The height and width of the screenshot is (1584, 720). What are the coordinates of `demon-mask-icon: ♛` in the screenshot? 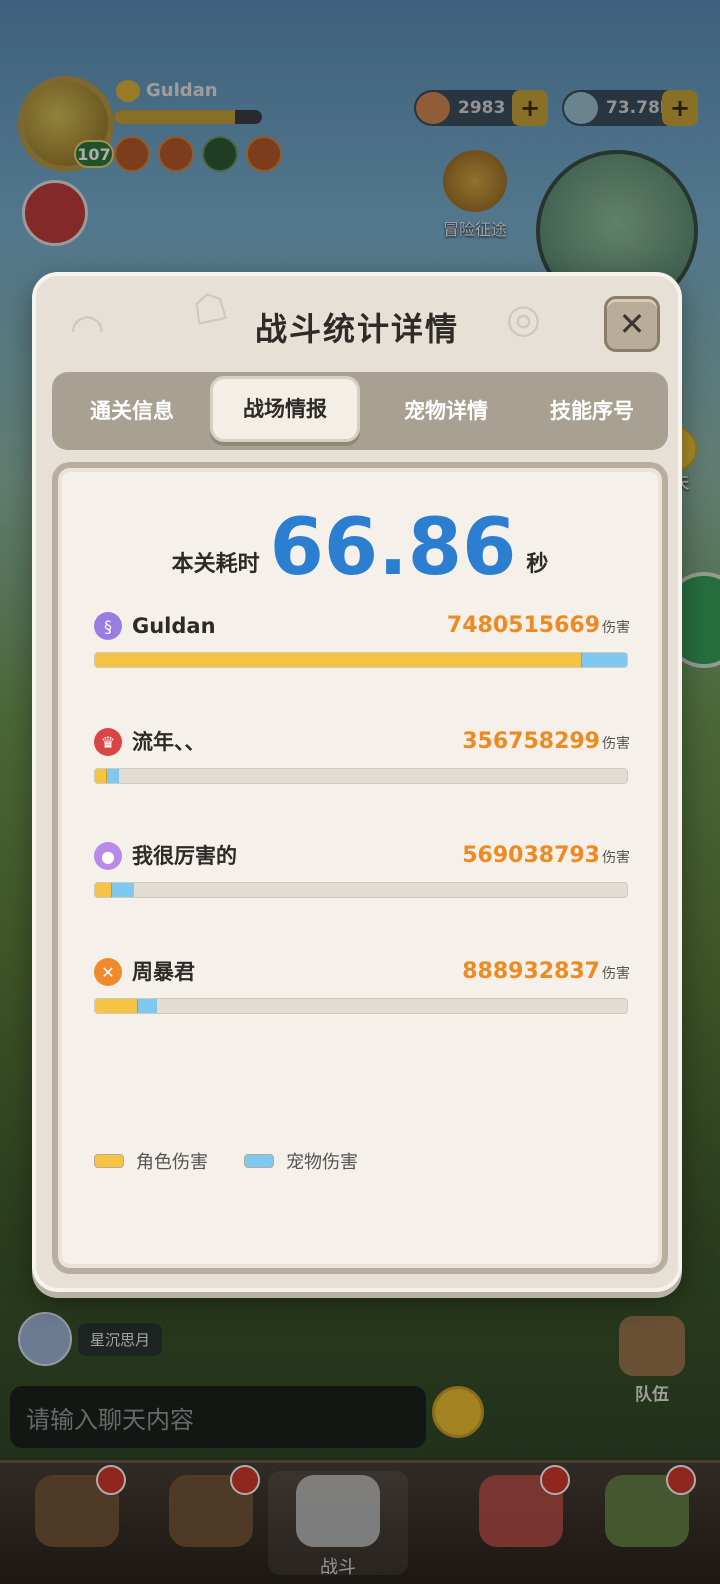 It's located at (108, 742).